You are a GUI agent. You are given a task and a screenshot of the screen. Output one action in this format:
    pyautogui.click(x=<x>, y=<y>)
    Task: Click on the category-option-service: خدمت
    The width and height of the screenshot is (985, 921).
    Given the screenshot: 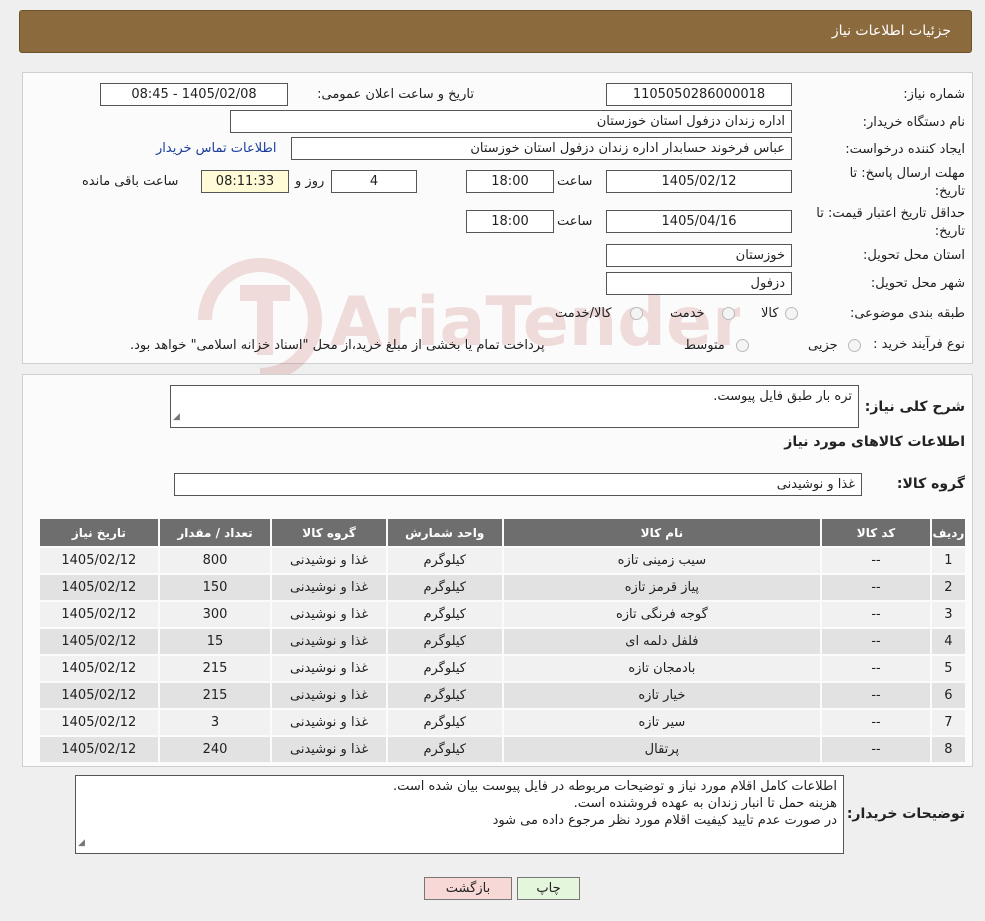 What is the action you would take?
    pyautogui.click(x=687, y=313)
    